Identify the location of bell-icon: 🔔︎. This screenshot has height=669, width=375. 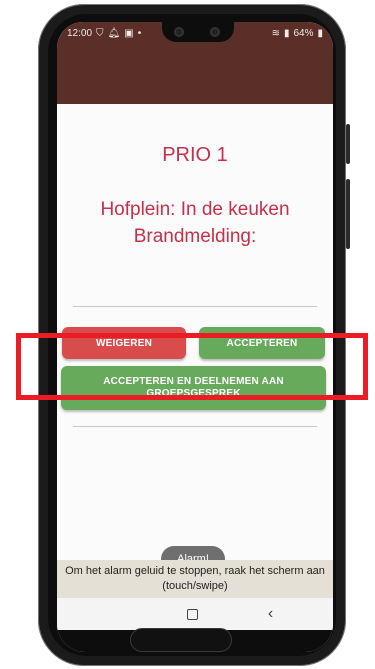
(114, 33).